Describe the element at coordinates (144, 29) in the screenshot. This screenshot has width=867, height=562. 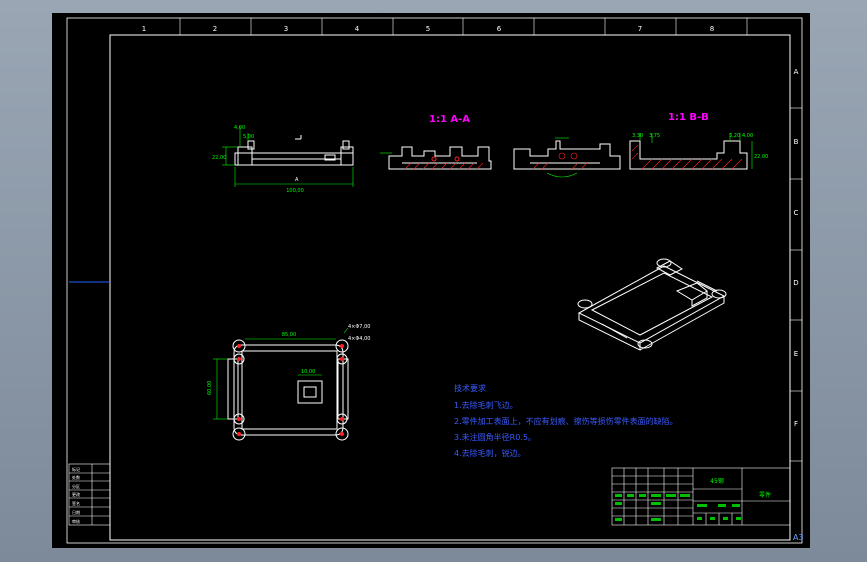
I see `zone-number: 1` at that location.